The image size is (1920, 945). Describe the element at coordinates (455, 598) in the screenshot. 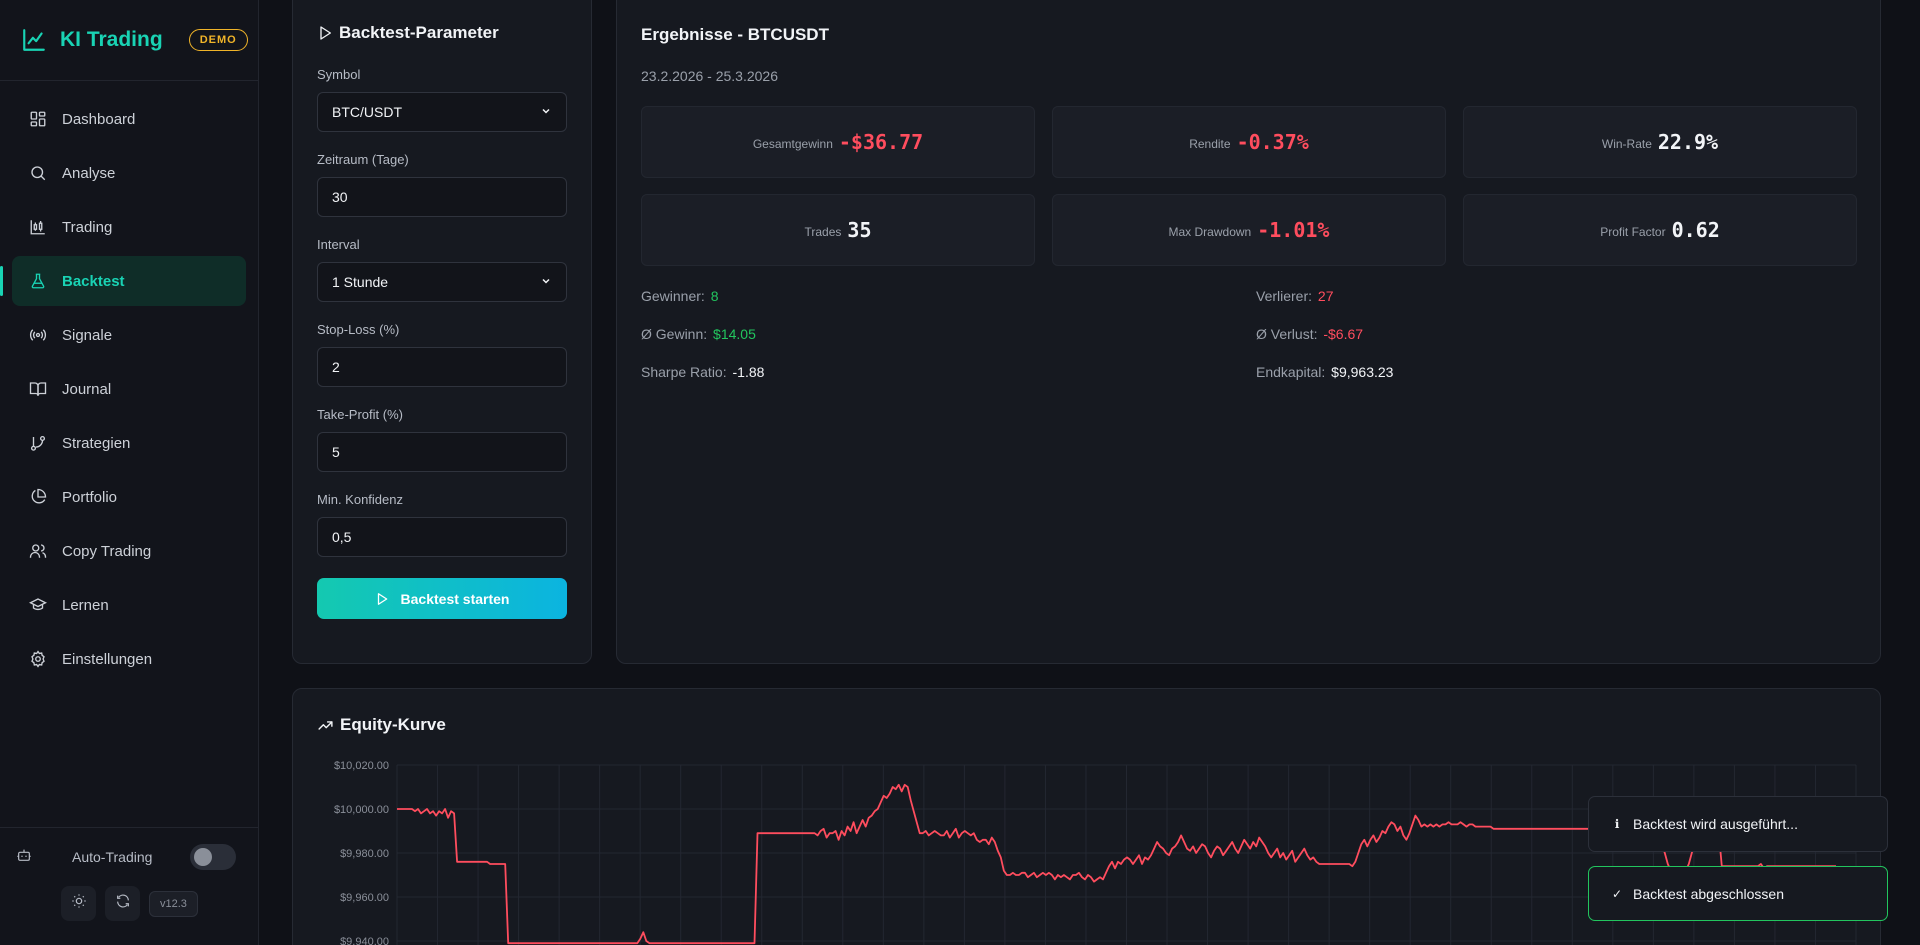

I see `start-backtest-label: Backtest starten` at that location.